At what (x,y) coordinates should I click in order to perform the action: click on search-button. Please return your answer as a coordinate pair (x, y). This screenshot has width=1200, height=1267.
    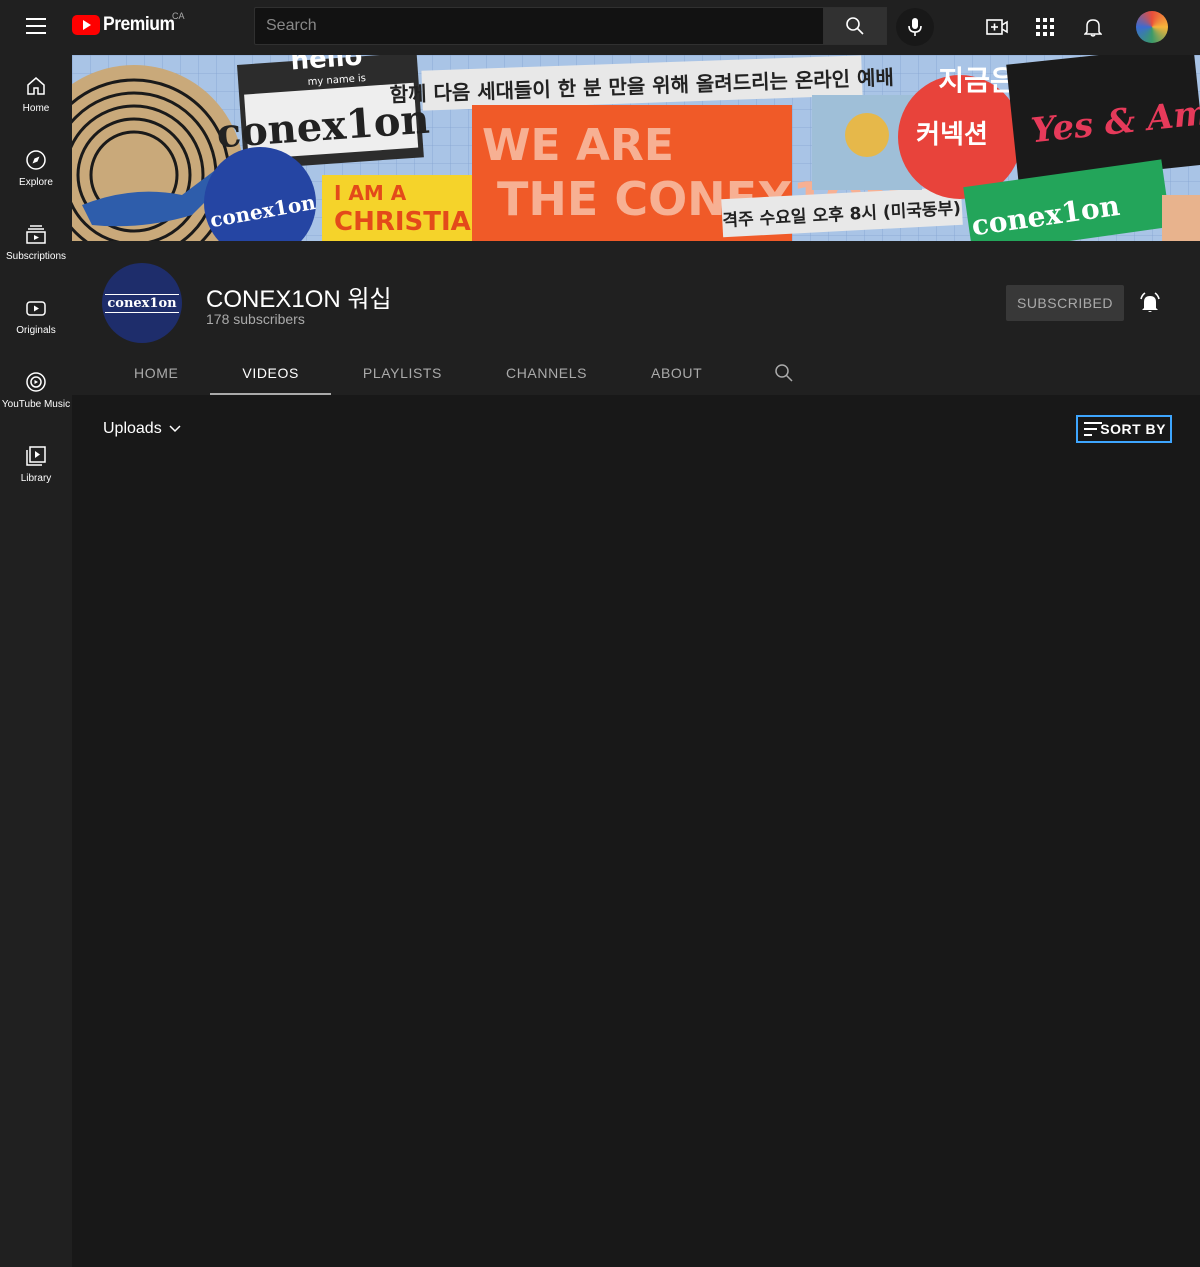
    Looking at the image, I should click on (855, 26).